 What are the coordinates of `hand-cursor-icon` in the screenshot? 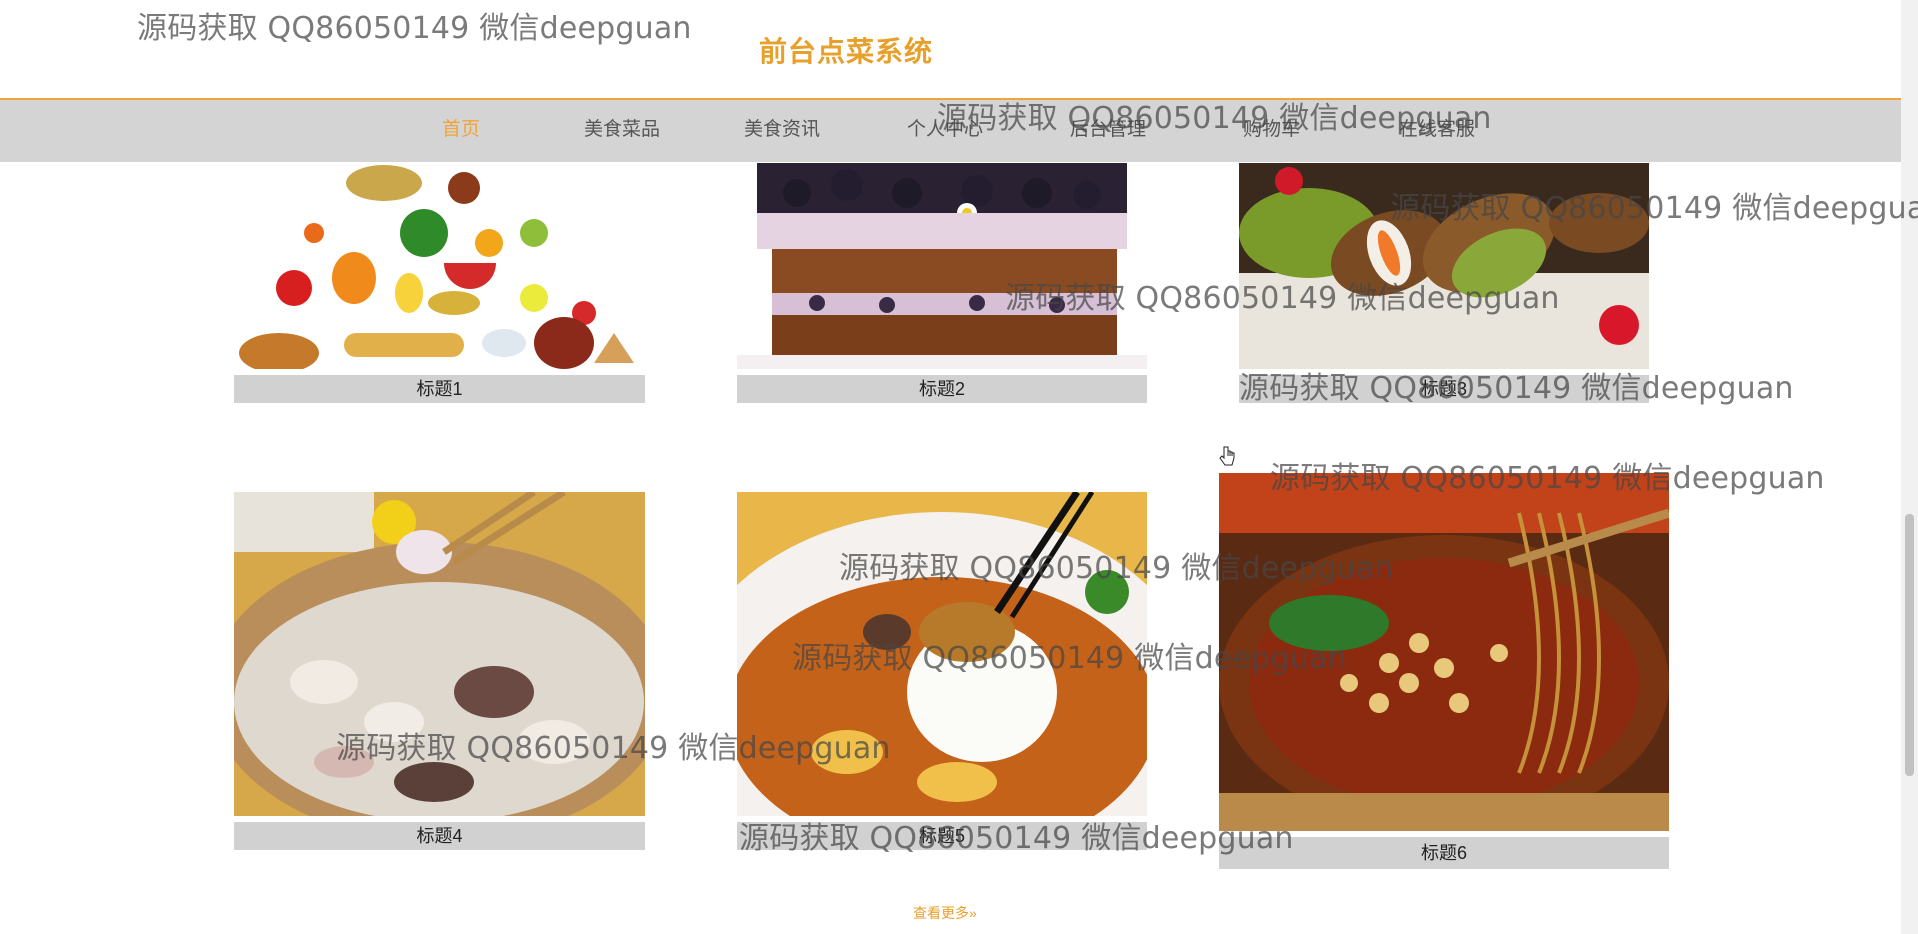 It's located at (1227, 456).